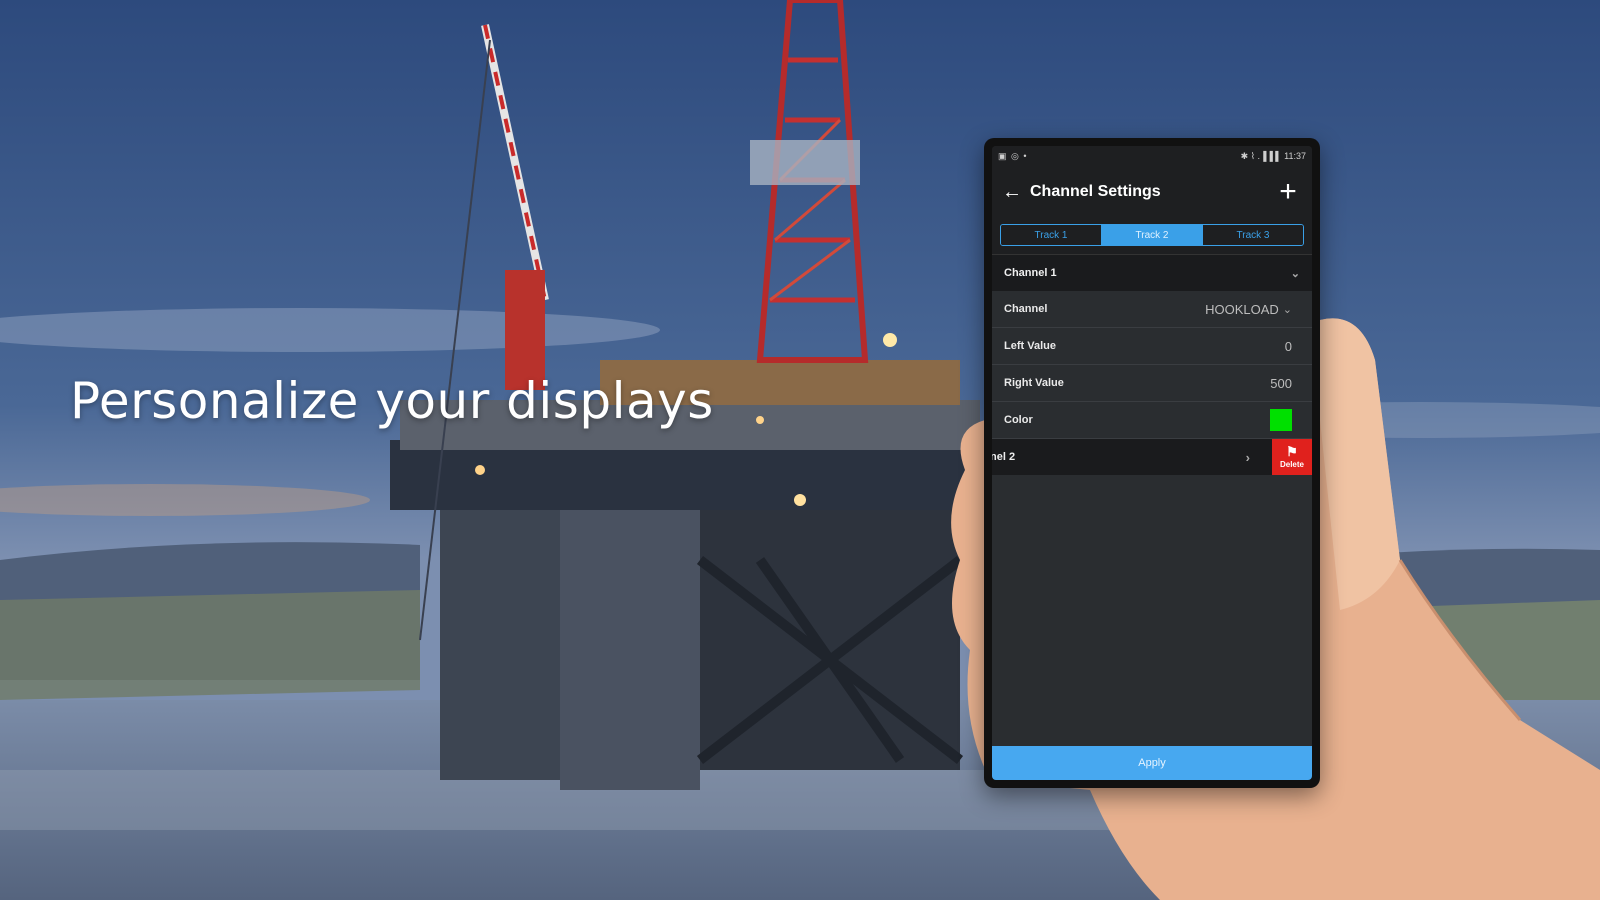 This screenshot has height=900, width=1600. I want to click on chevron-down-icon: ⌄, so click(1287, 309).